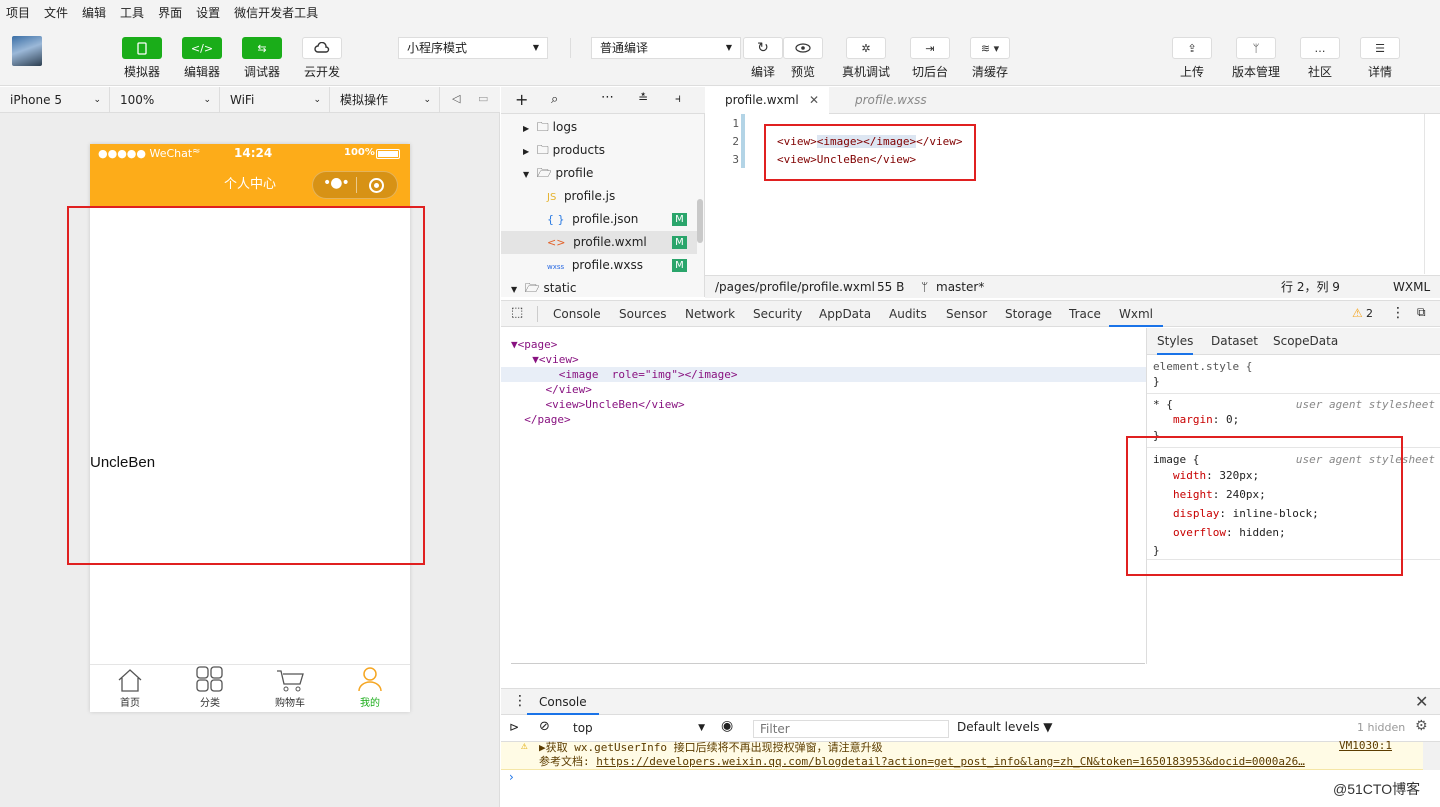 This screenshot has height=807, width=1440. I want to click on wxml-node-view-close: </view>, so click(555, 389).